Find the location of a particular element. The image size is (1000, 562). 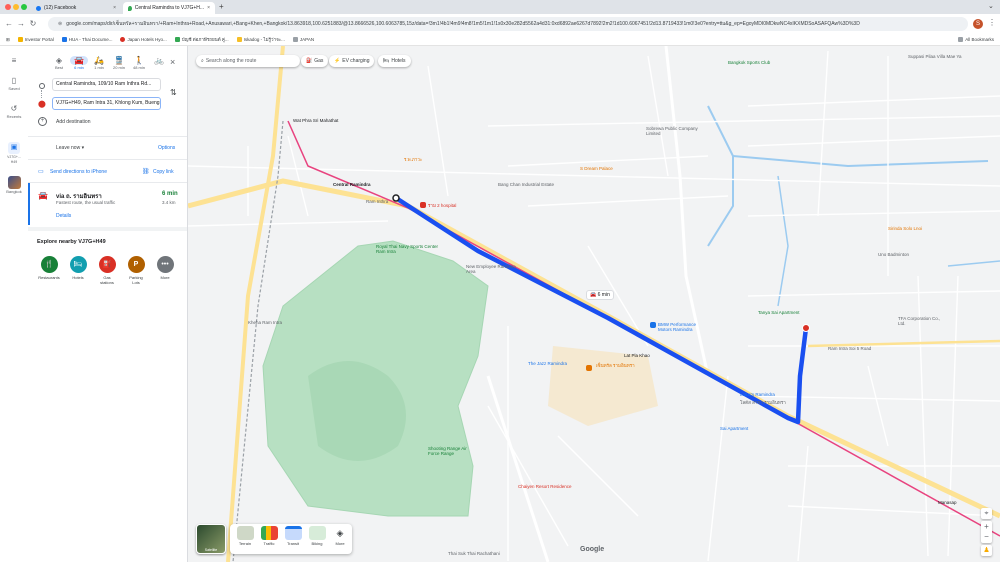

map-label-hospital-thai: ร.พ.ภาวะ is located at coordinates (413, 159).